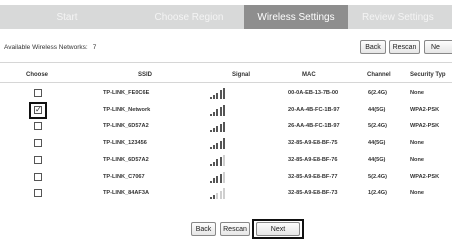 Image resolution: width=452 pixels, height=240 pixels. Describe the element at coordinates (438, 47) in the screenshot. I see `next-button-top: Ne` at that location.